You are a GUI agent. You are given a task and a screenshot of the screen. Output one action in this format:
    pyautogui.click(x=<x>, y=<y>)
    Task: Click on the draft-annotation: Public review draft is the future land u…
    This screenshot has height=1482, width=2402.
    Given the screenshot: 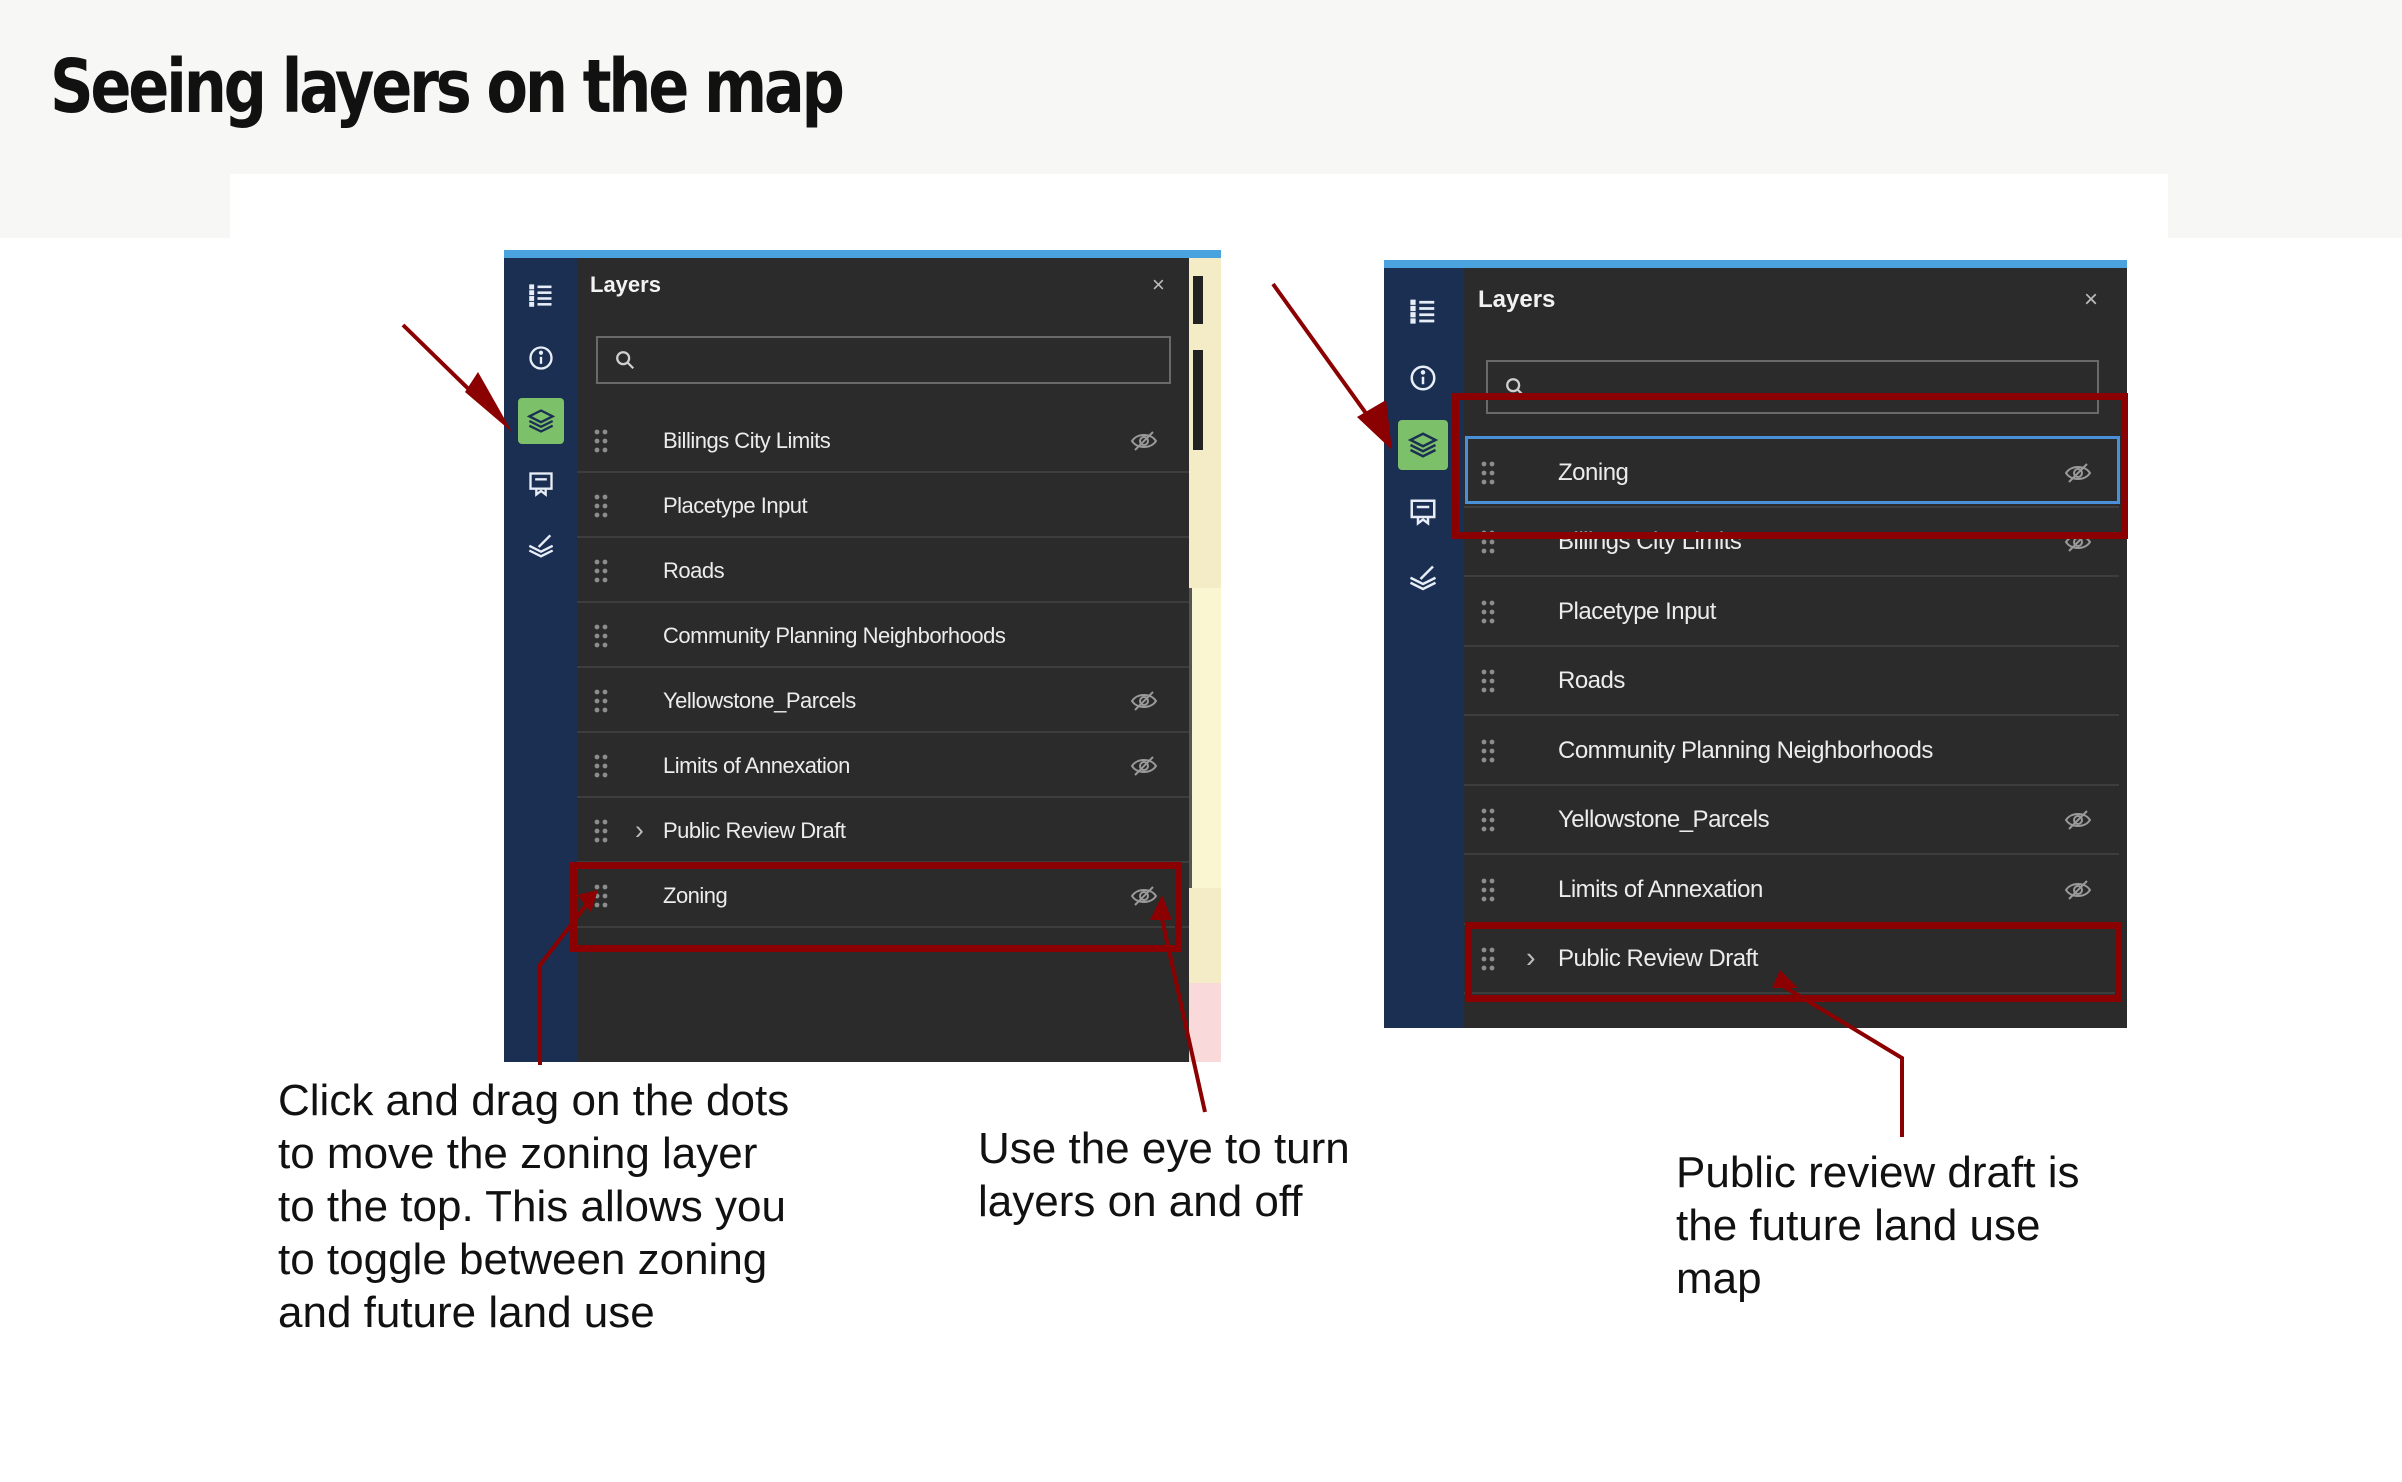 What is the action you would take?
    pyautogui.click(x=1878, y=1225)
    